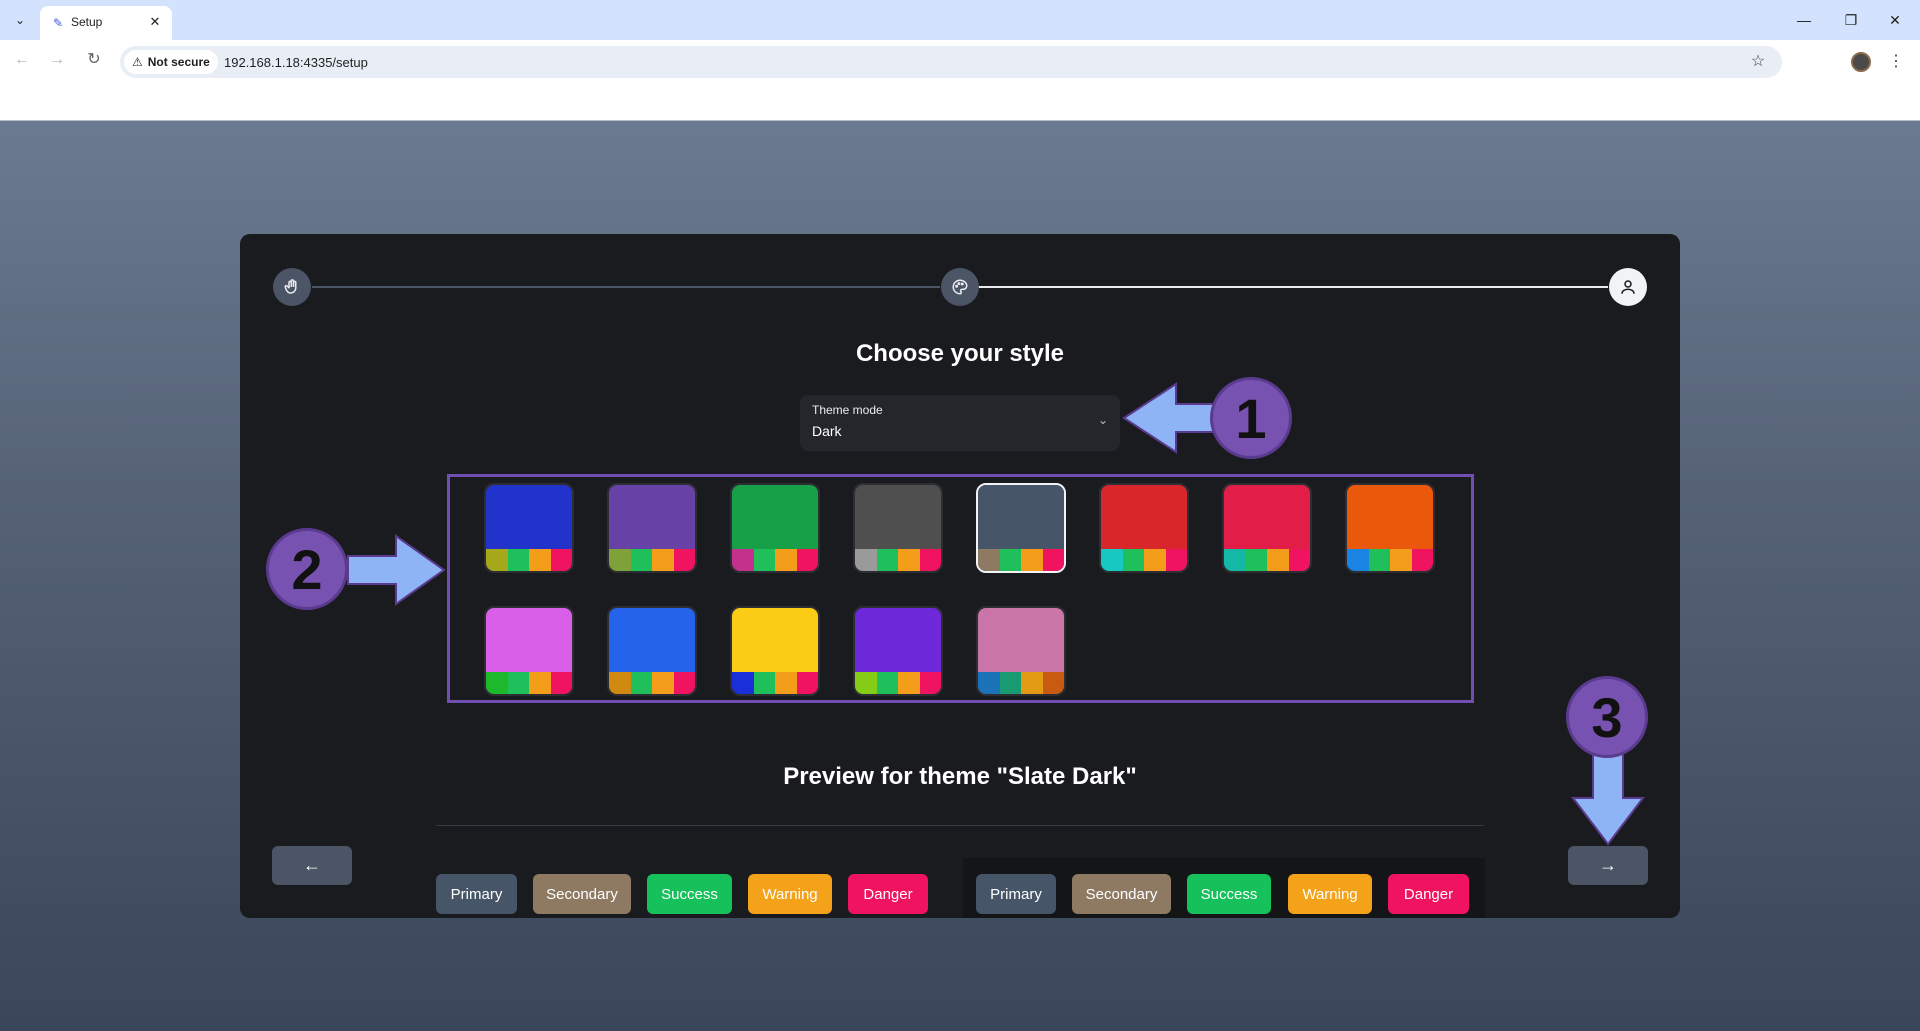 The width and height of the screenshot is (1920, 1031). What do you see at coordinates (296, 62) in the screenshot?
I see `url-text: 192.168.1.18:4335/setup` at bounding box center [296, 62].